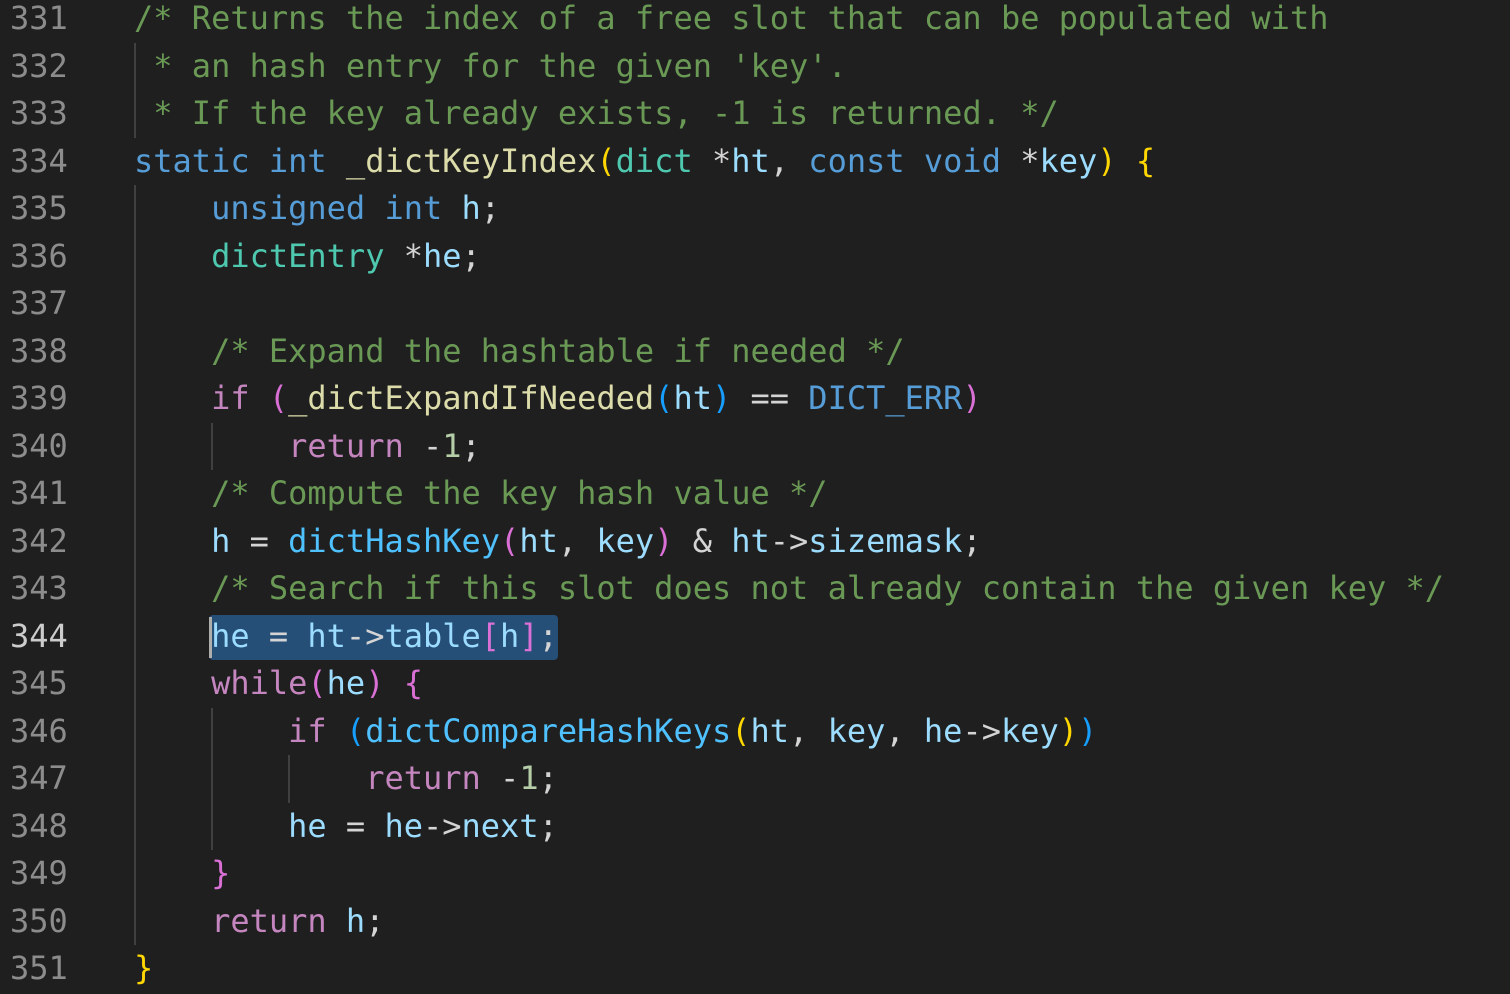  I want to click on code-text: while(he) {, so click(278, 684).